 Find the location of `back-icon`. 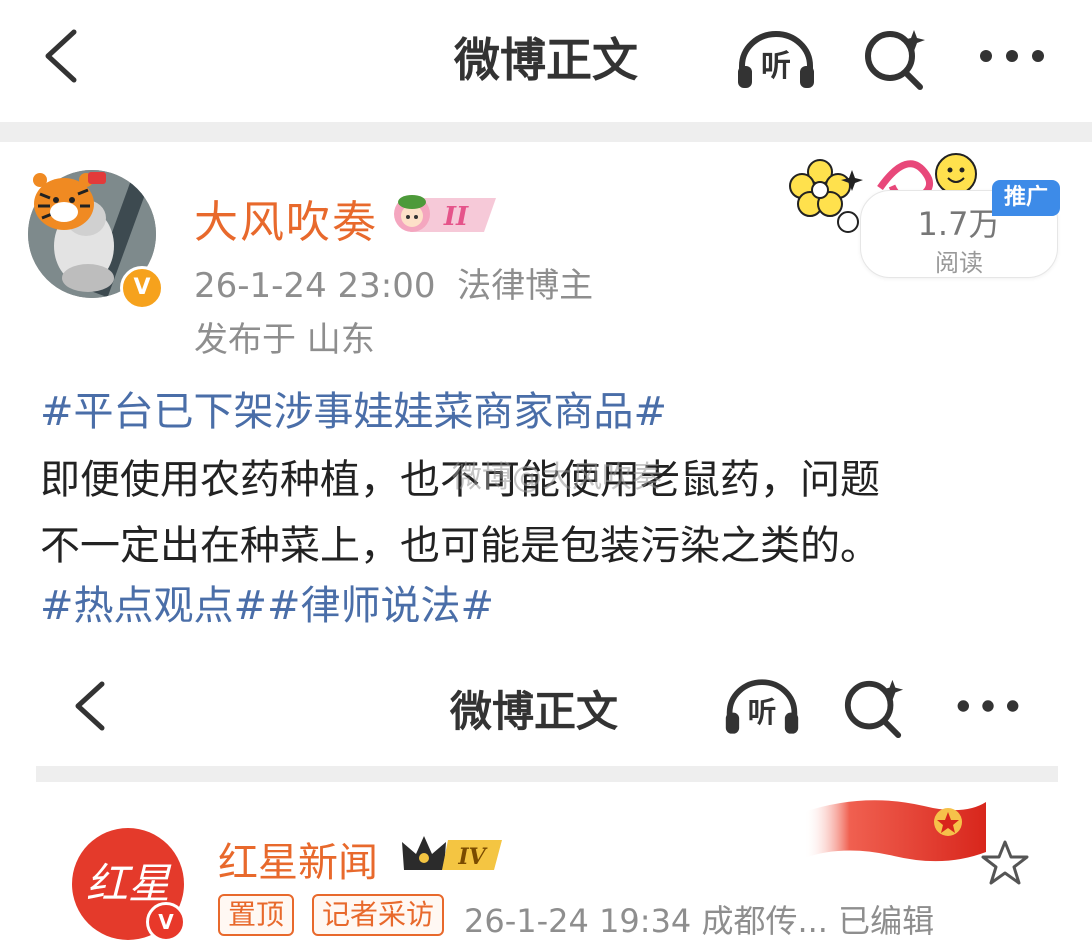

back-icon is located at coordinates (90, 706).